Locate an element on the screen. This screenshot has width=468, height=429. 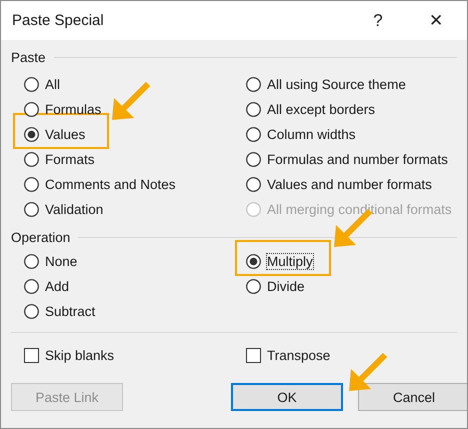
dialog-button: Cancel is located at coordinates (412, 397).